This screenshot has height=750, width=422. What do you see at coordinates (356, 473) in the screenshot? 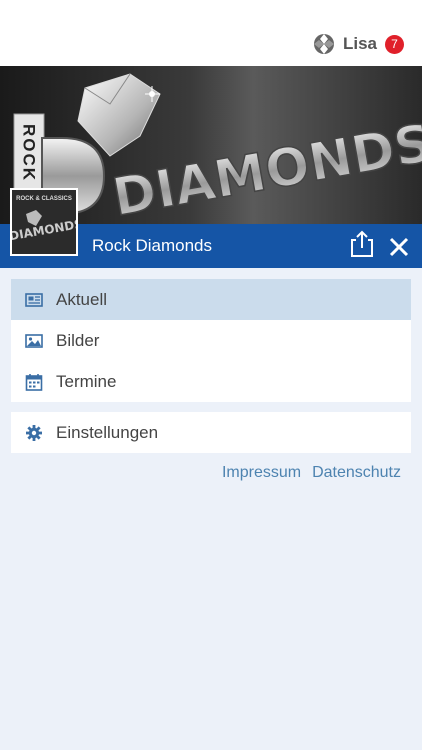
I see `datenschutz-link: Datenschutz` at bounding box center [356, 473].